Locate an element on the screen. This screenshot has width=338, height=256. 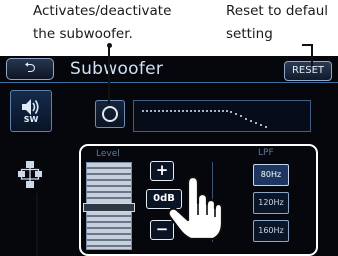
sw-label: SW is located at coordinates (31, 119).